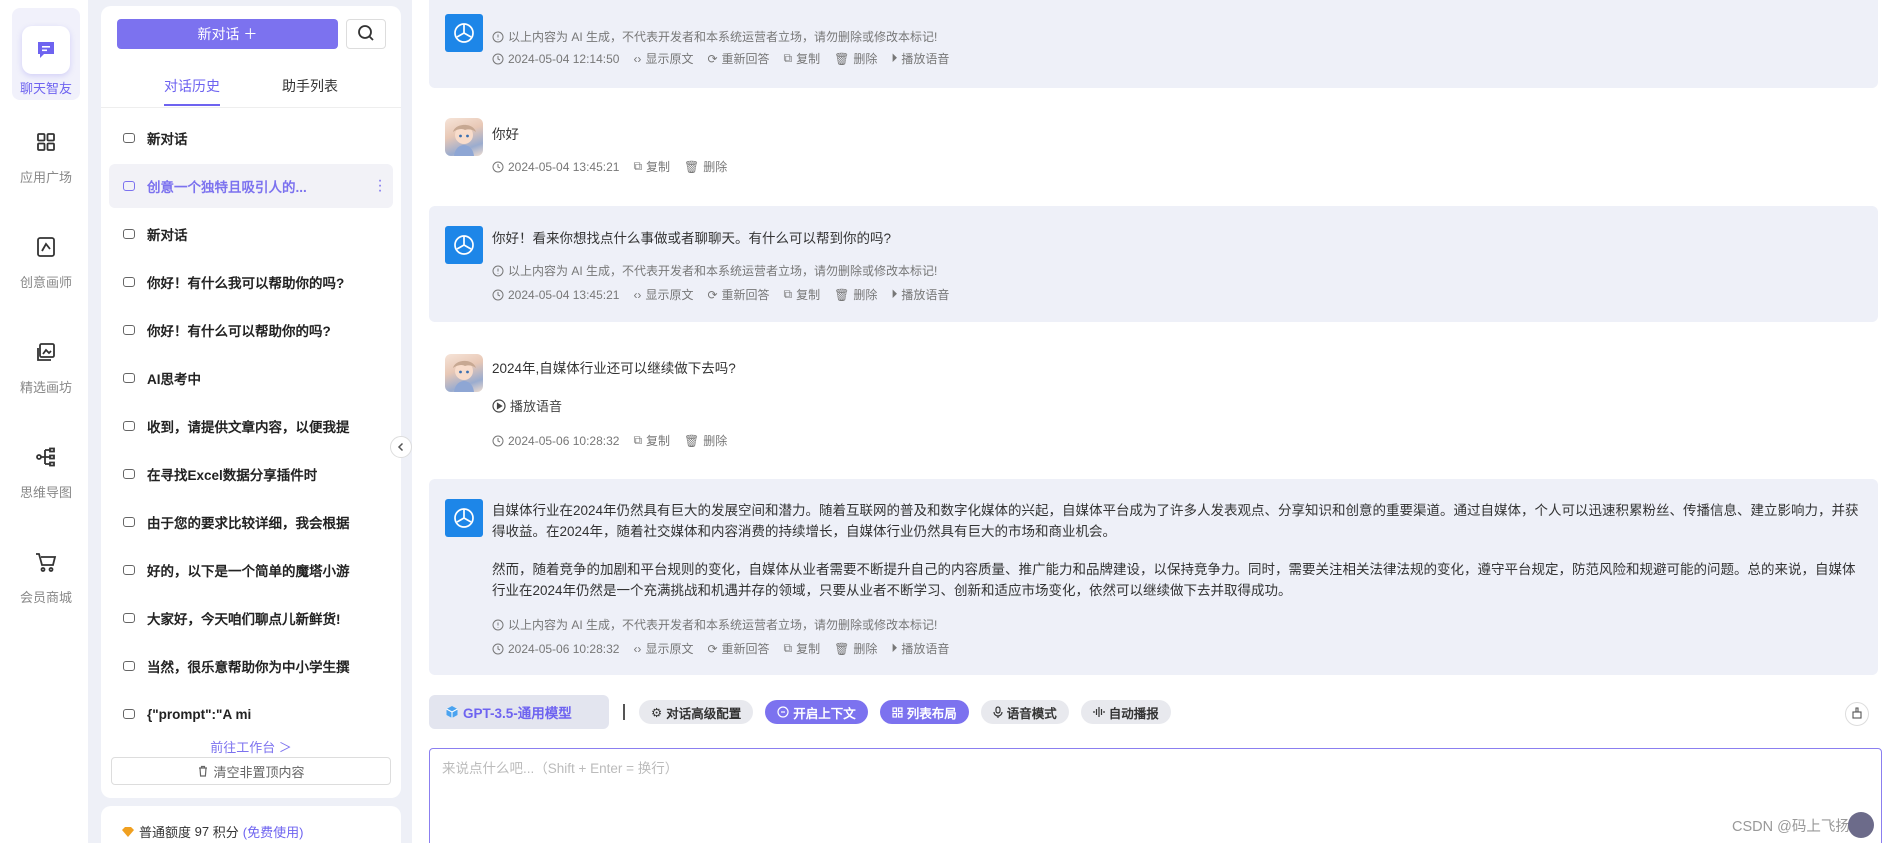 The image size is (1884, 843). I want to click on message-meta: 2024-05-04 13:45:21 ⧉ 复制 🗑︎ 删除, so click(609, 166).